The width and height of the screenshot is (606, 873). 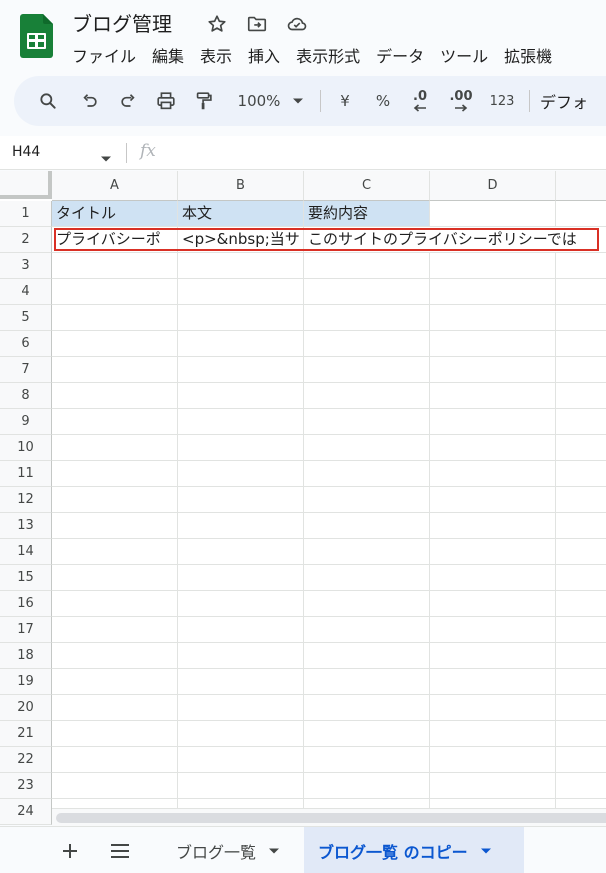 What do you see at coordinates (297, 24) in the screenshot?
I see `cloud-status-icon` at bounding box center [297, 24].